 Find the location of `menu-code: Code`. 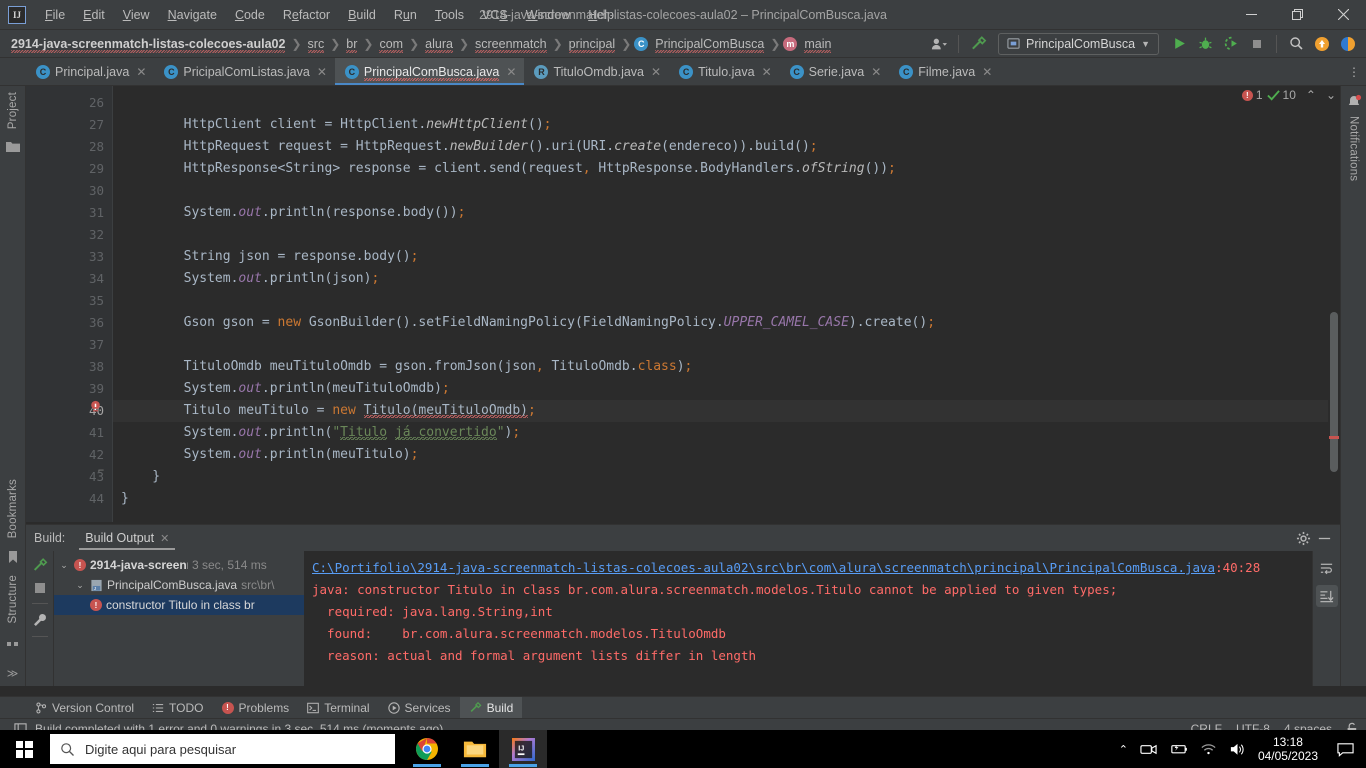

menu-code: Code is located at coordinates (250, 15).